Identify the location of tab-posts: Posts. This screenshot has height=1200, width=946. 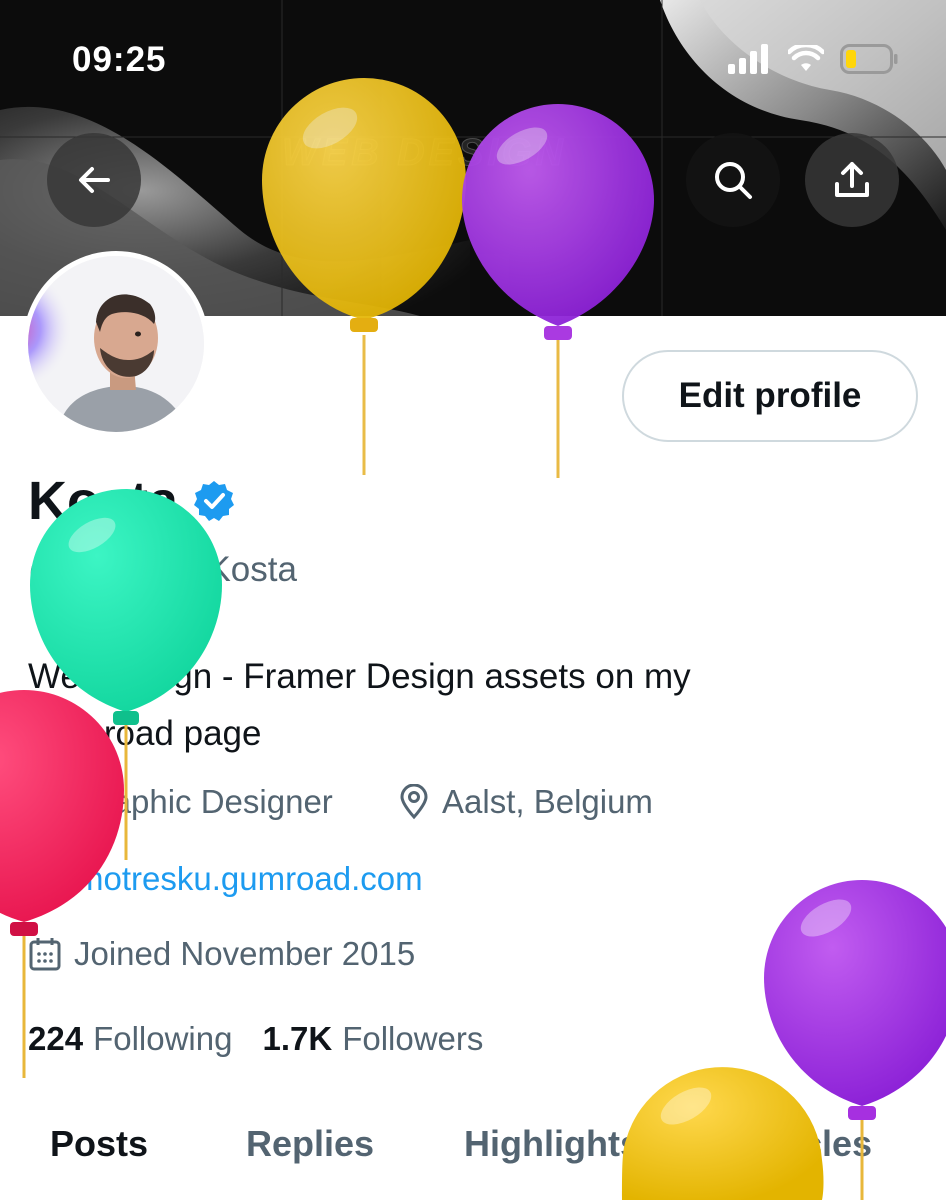
(99, 1144).